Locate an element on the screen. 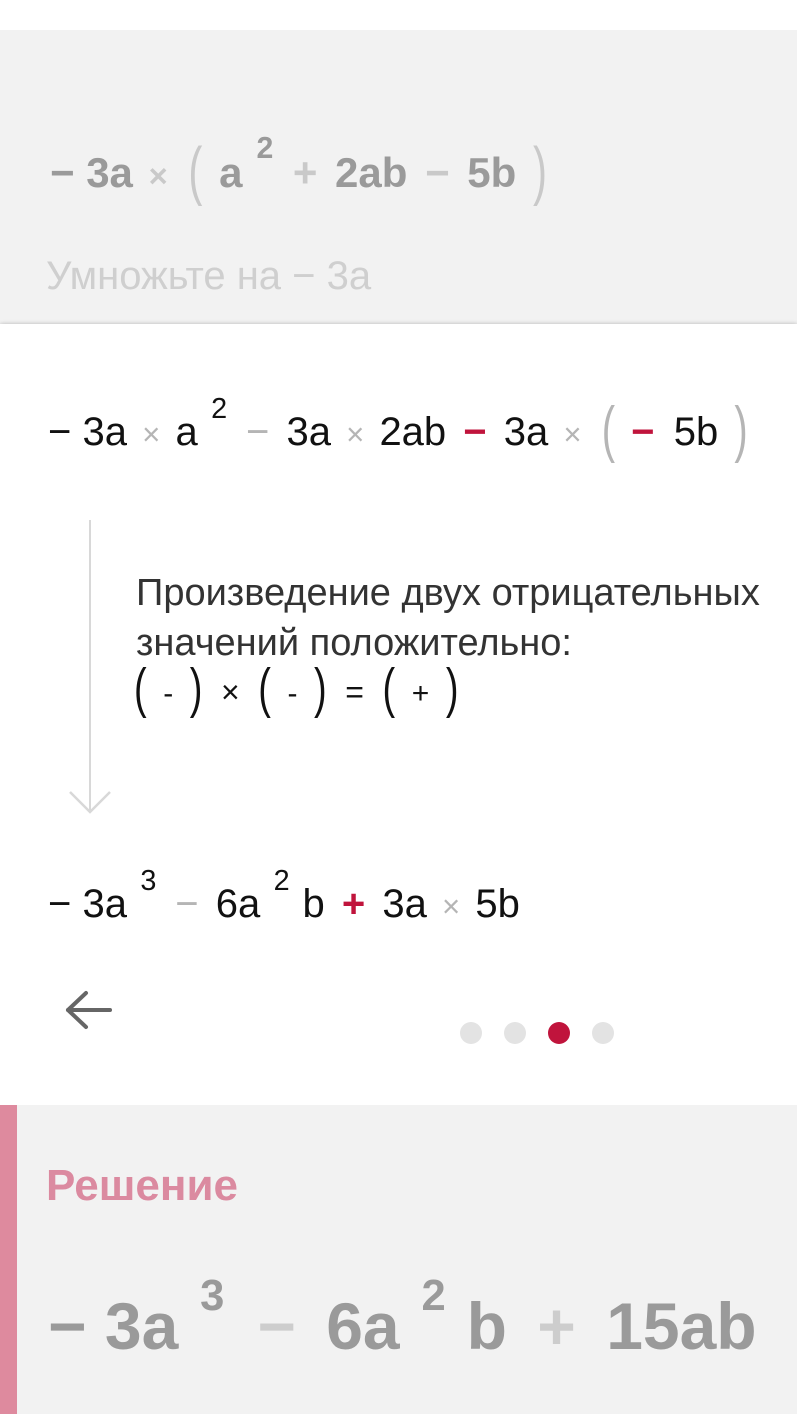 The width and height of the screenshot is (797, 1414). flow-arrow-line is located at coordinates (90, 665).